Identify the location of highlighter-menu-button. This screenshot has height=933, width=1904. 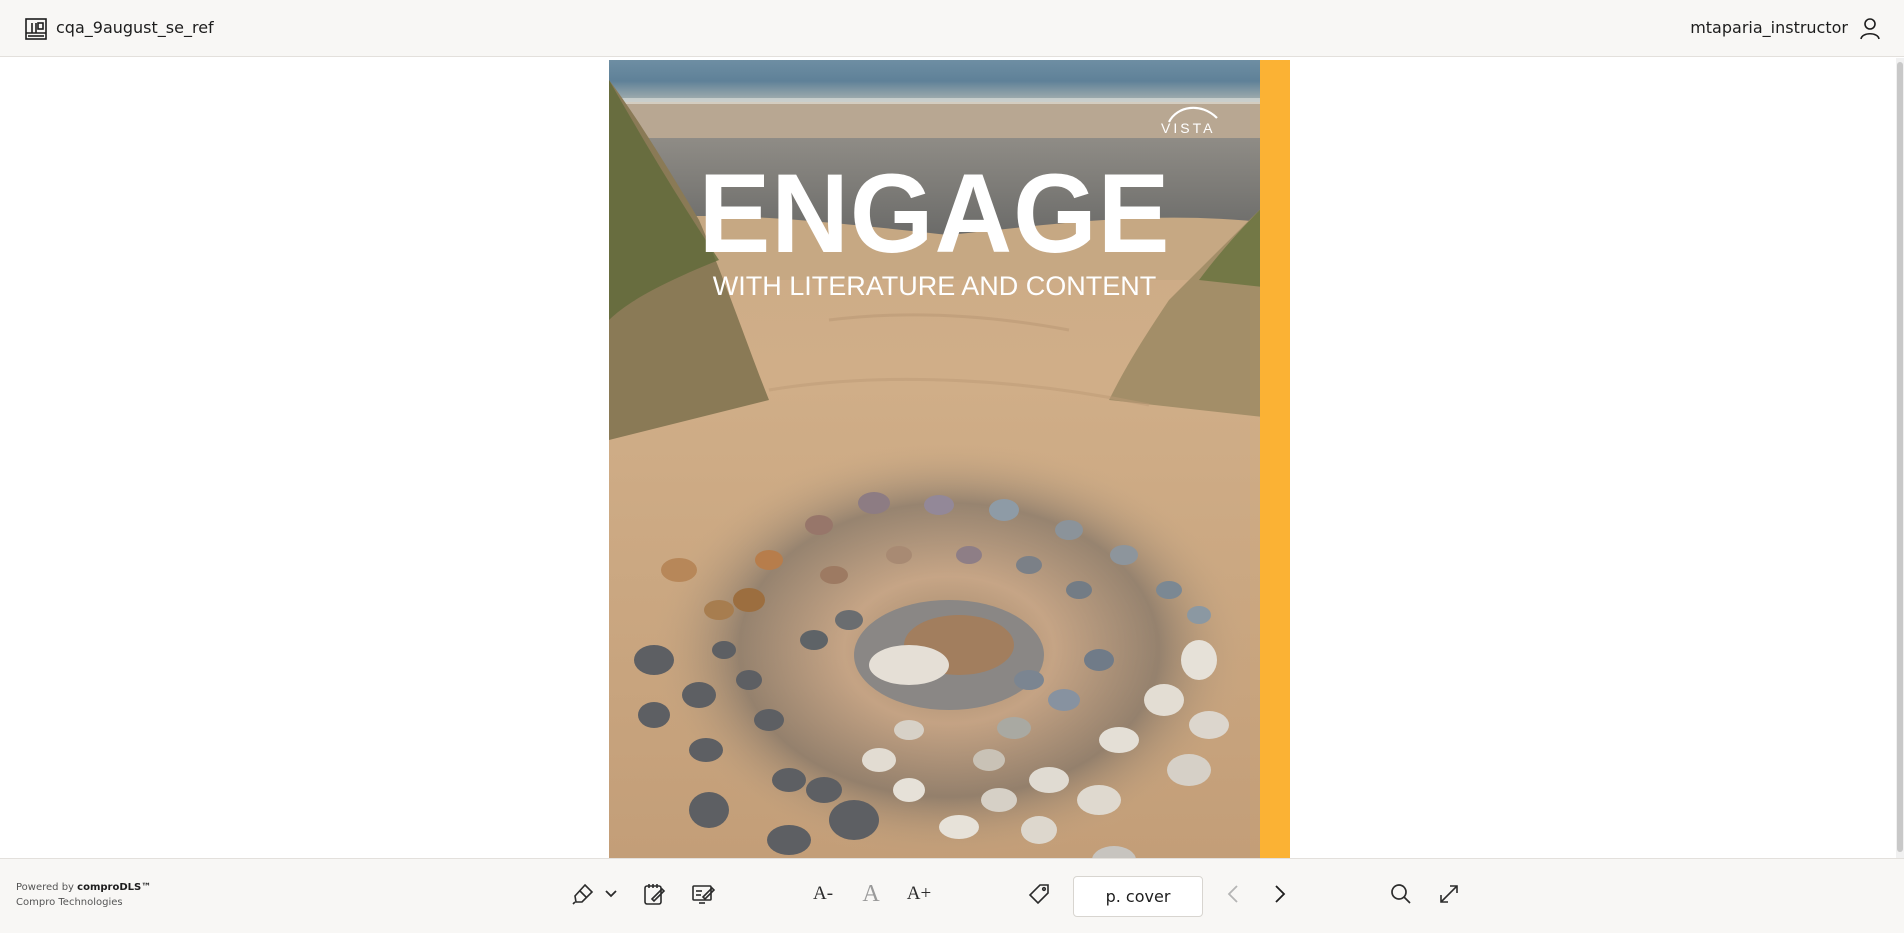
(611, 894).